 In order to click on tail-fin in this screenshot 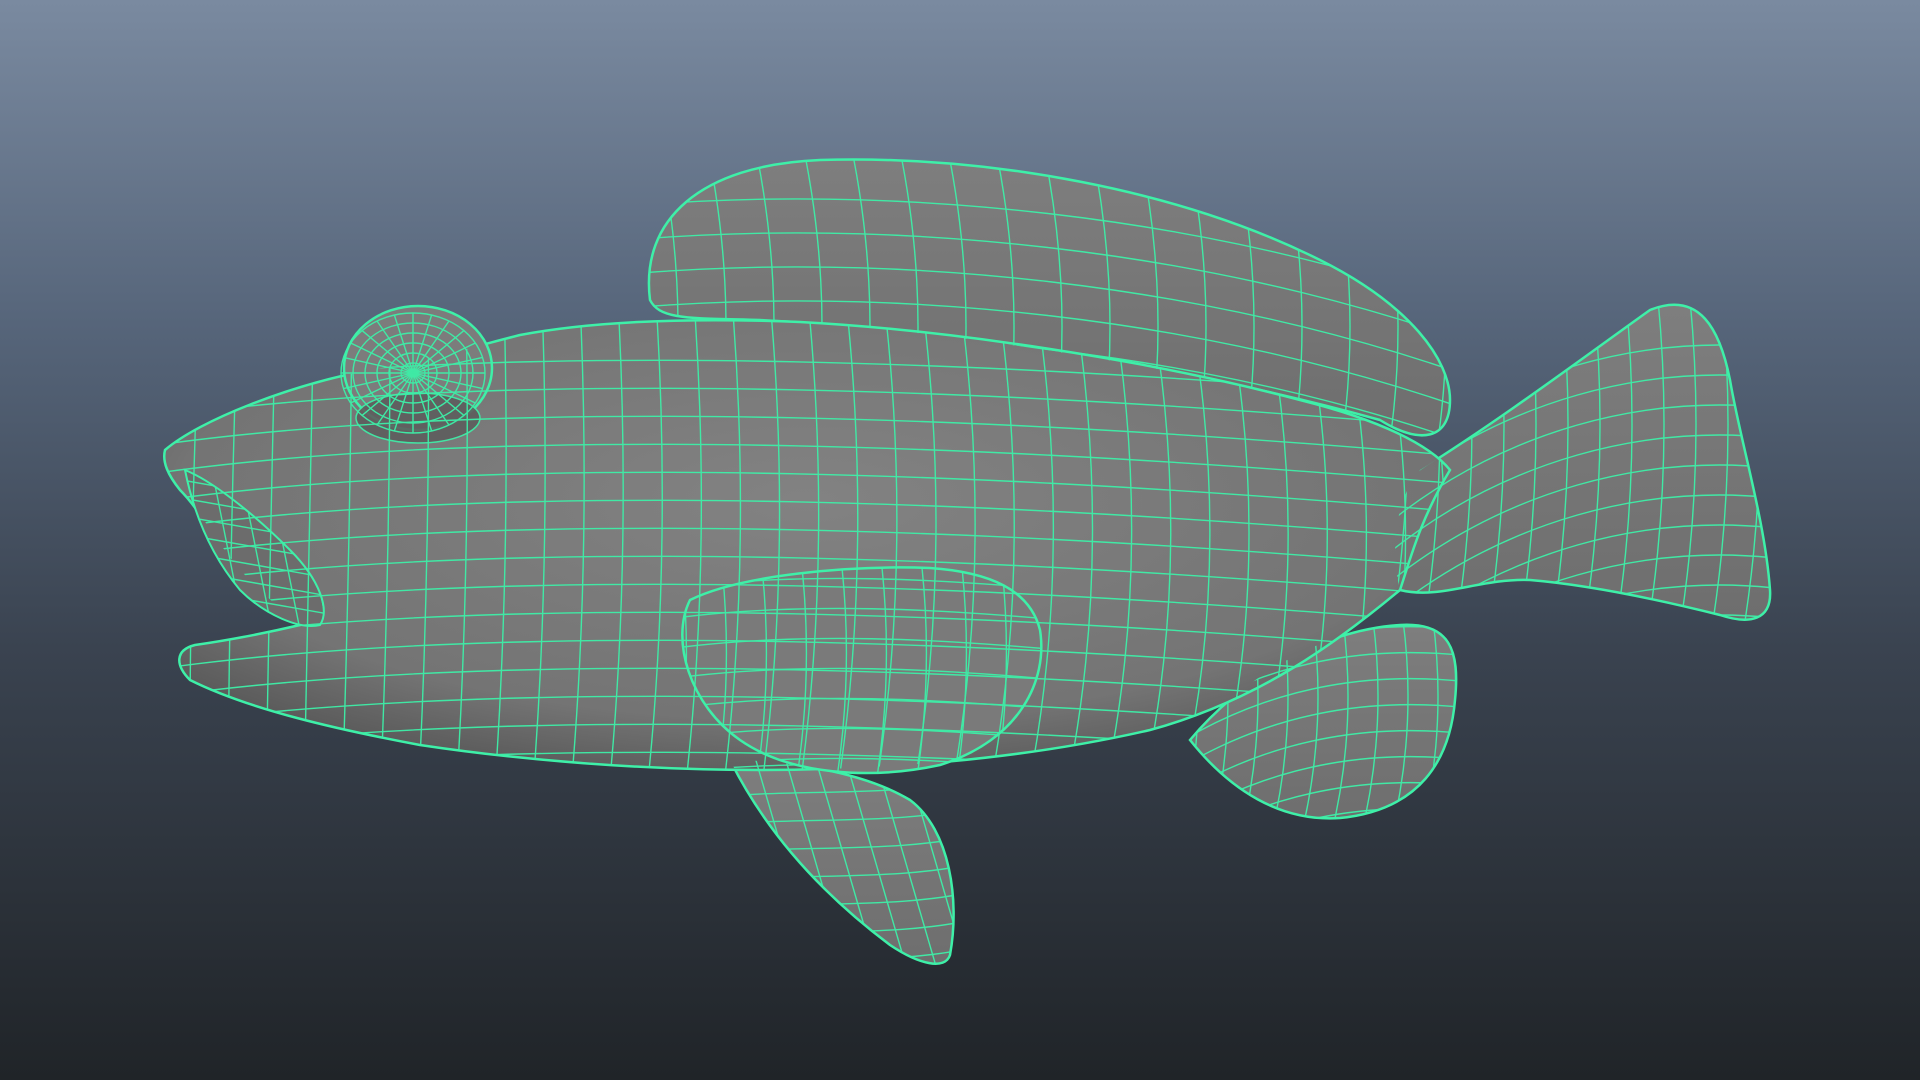, I will do `click(1582, 462)`.